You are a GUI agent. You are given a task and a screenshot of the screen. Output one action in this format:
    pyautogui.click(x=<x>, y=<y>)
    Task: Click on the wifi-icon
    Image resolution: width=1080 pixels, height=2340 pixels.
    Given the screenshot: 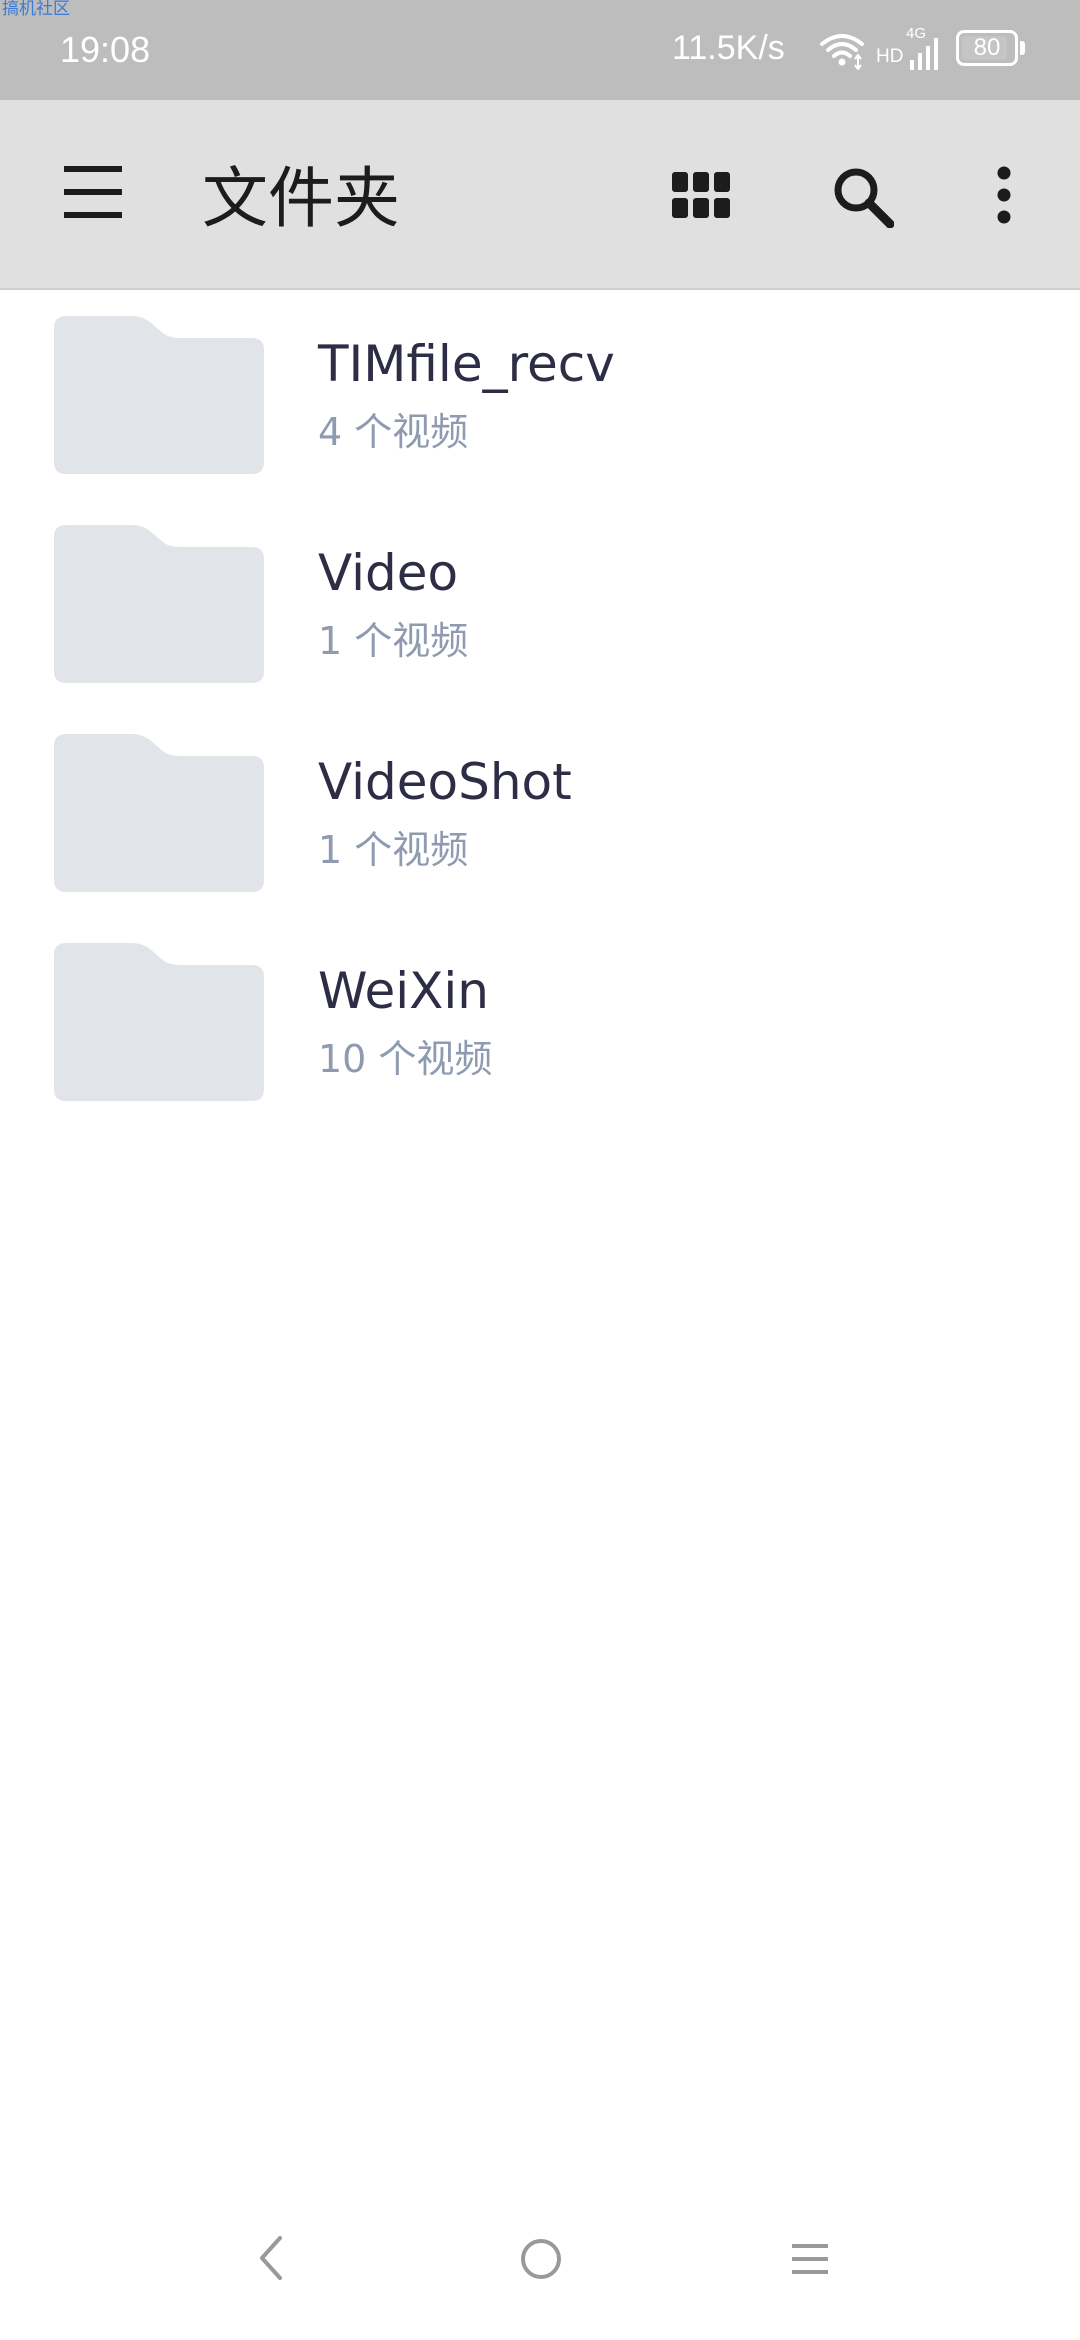 What is the action you would take?
    pyautogui.click(x=842, y=52)
    